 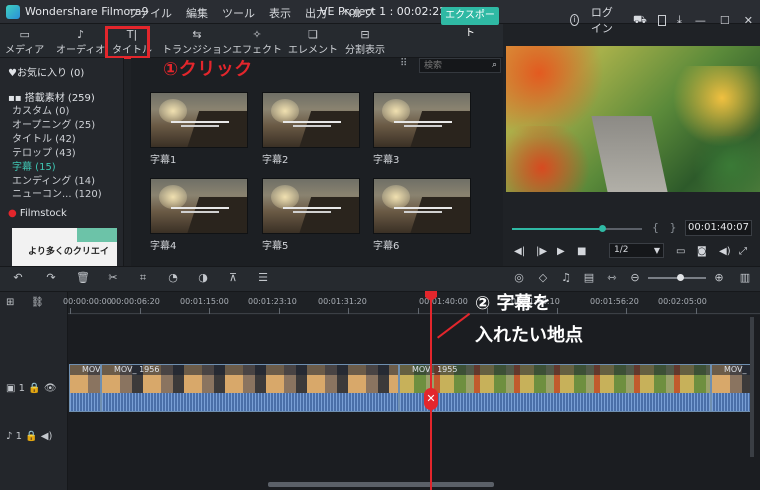 I want to click on search-input, so click(x=454, y=66).